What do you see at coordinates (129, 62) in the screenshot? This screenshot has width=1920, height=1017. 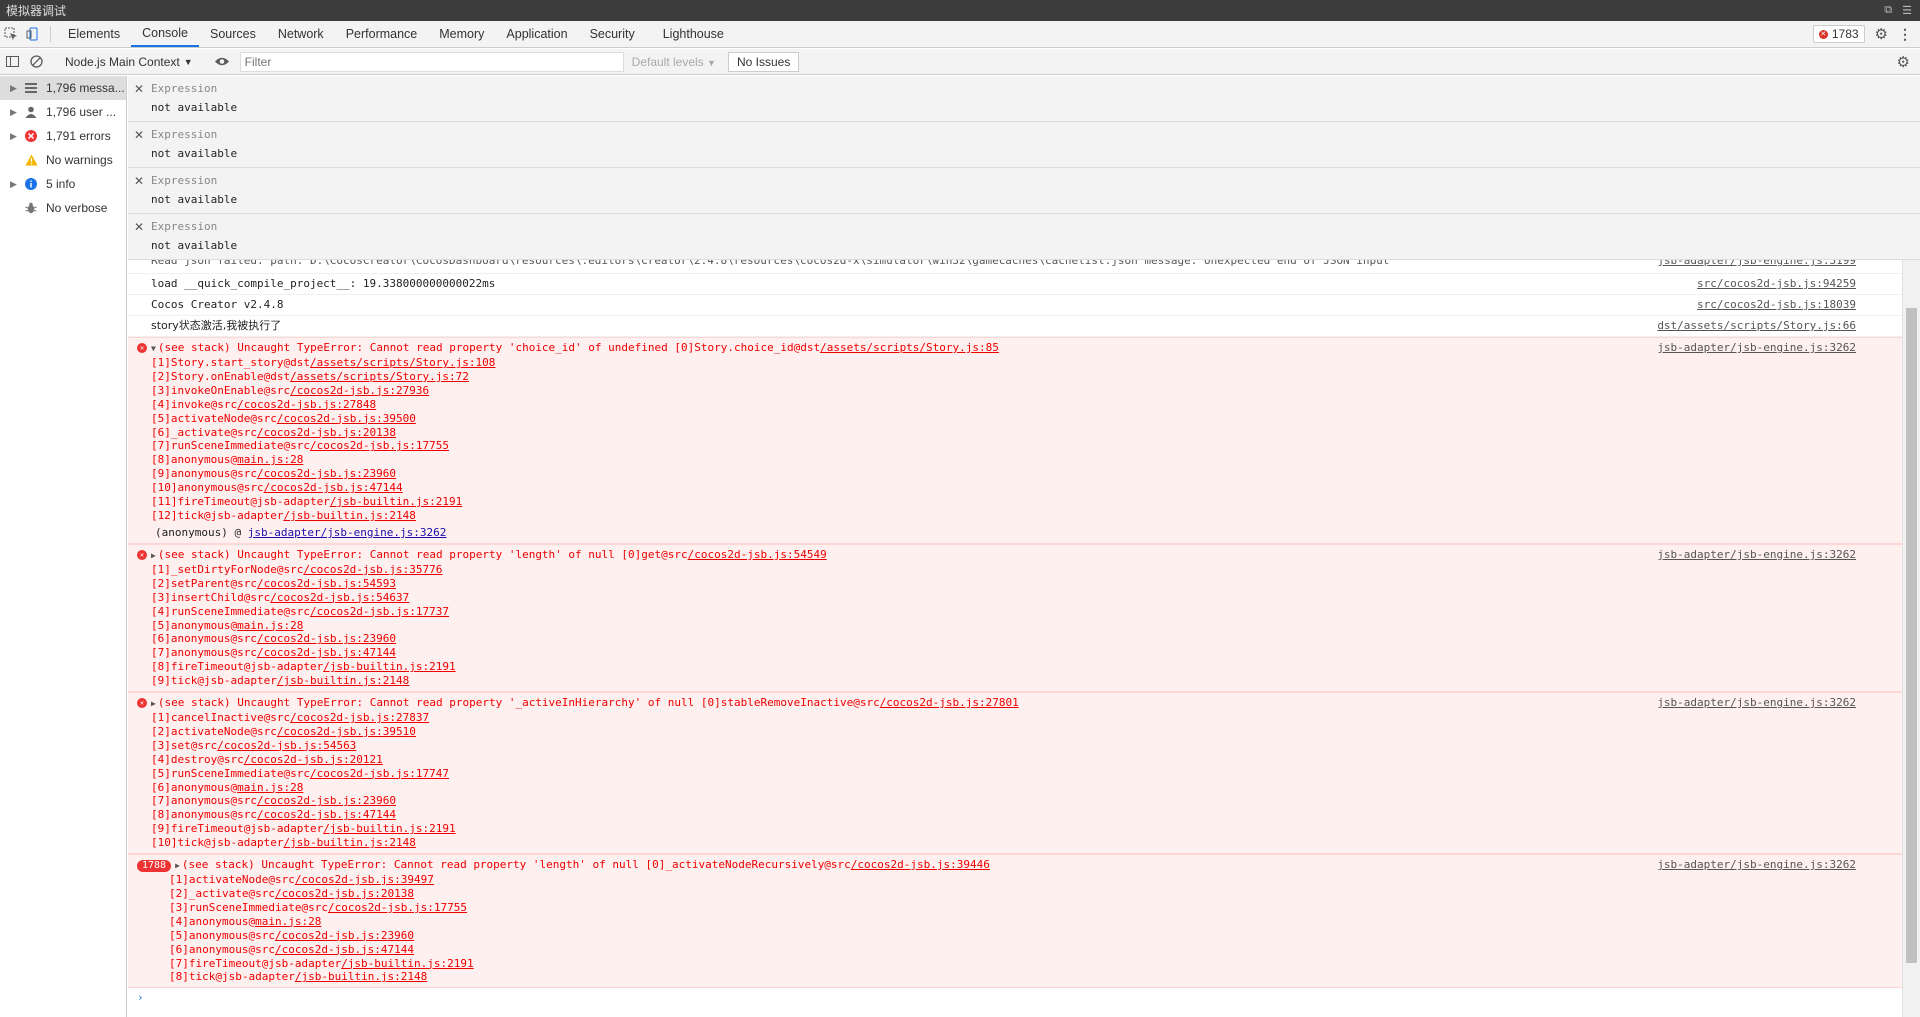 I see `context-select: Node.js Main Context ▼` at bounding box center [129, 62].